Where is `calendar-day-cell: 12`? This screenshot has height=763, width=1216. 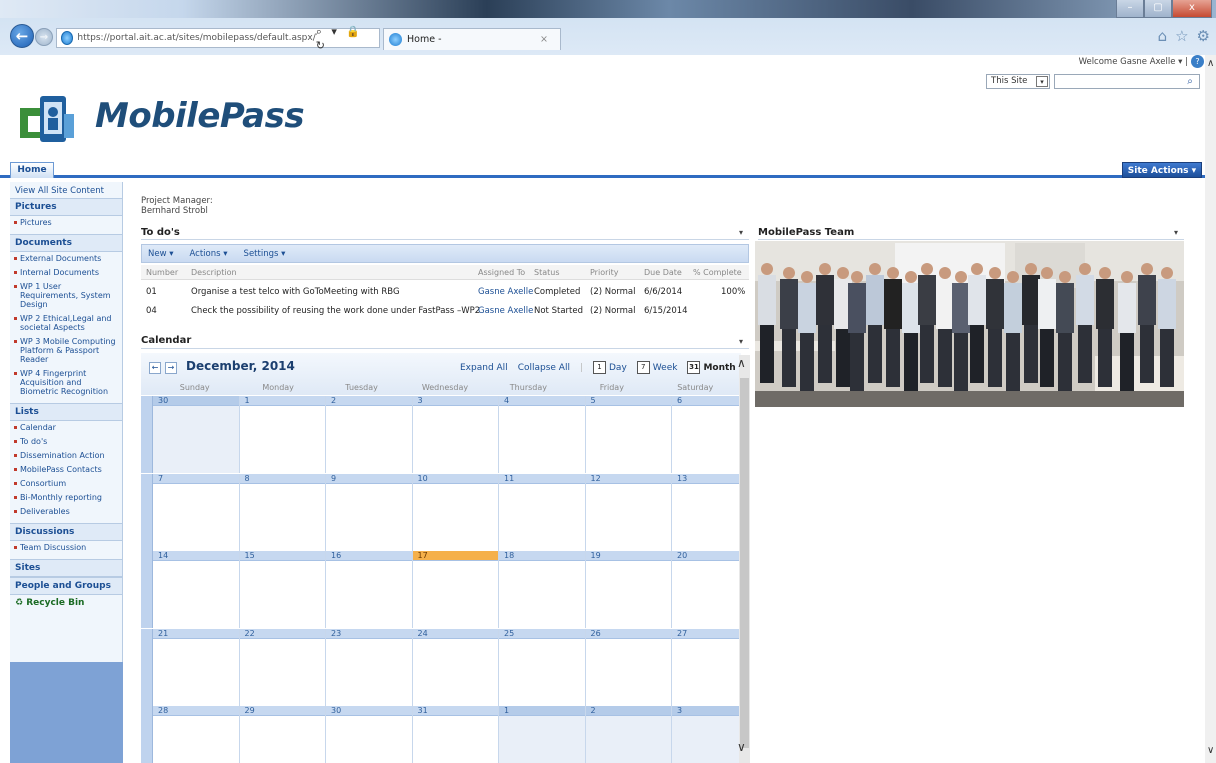 calendar-day-cell: 12 is located at coordinates (628, 512).